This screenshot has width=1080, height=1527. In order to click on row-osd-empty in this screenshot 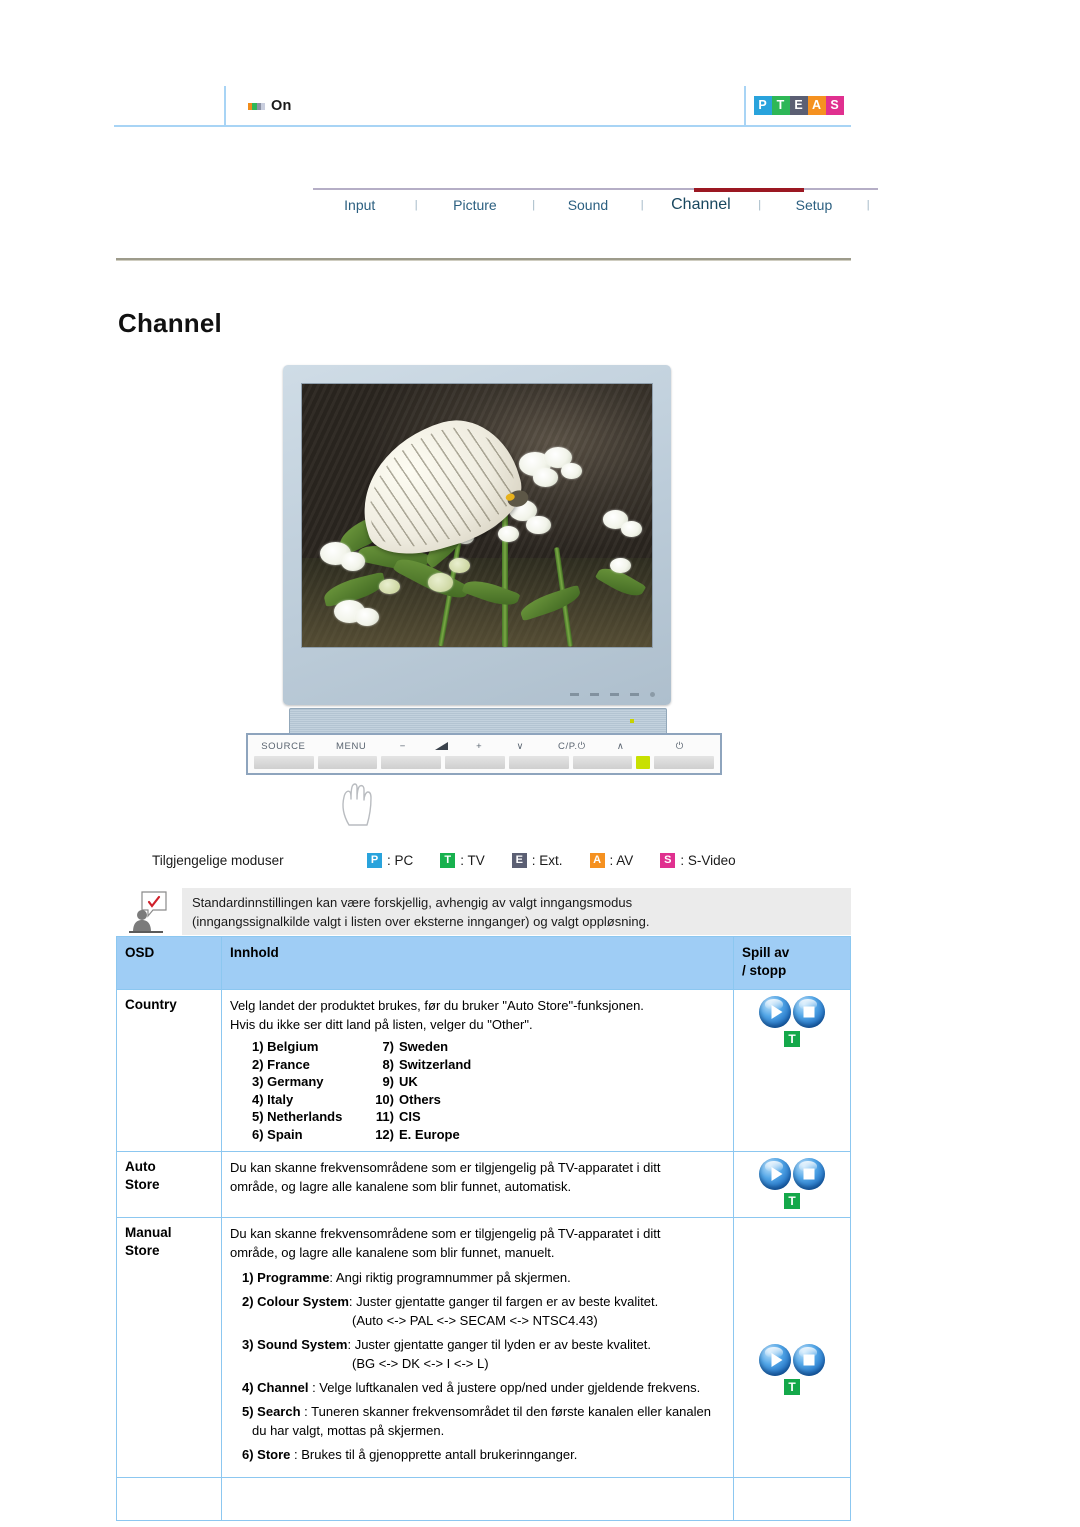, I will do `click(169, 1499)`.